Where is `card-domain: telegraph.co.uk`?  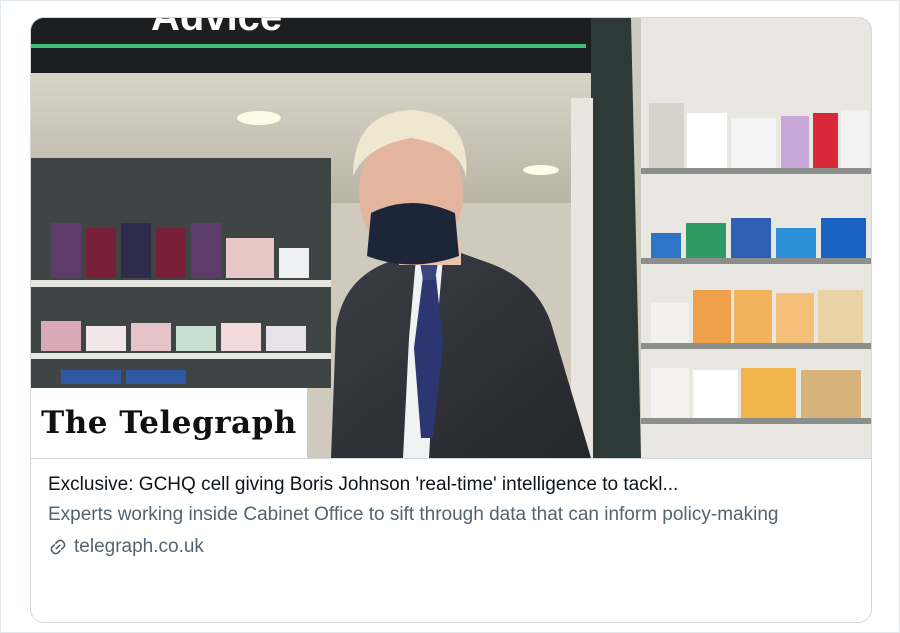 card-domain: telegraph.co.uk is located at coordinates (451, 546).